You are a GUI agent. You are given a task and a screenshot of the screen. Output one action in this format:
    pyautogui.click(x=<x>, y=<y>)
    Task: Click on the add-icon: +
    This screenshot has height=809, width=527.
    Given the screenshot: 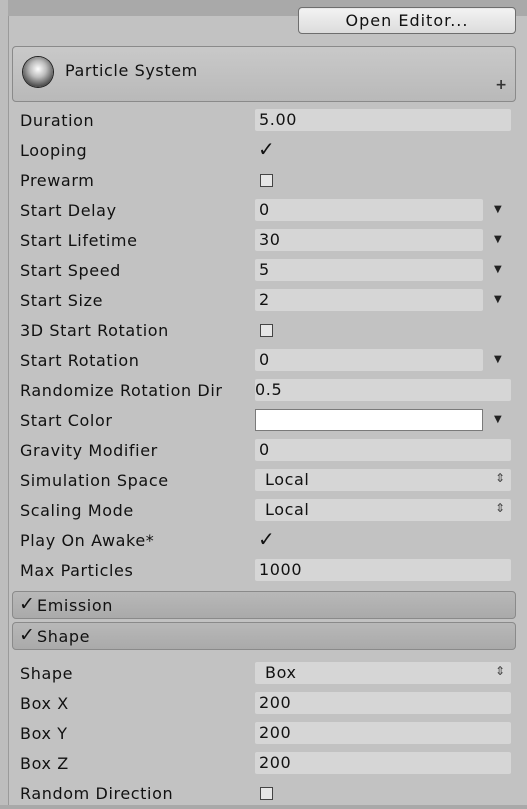 What is the action you would take?
    pyautogui.click(x=501, y=85)
    